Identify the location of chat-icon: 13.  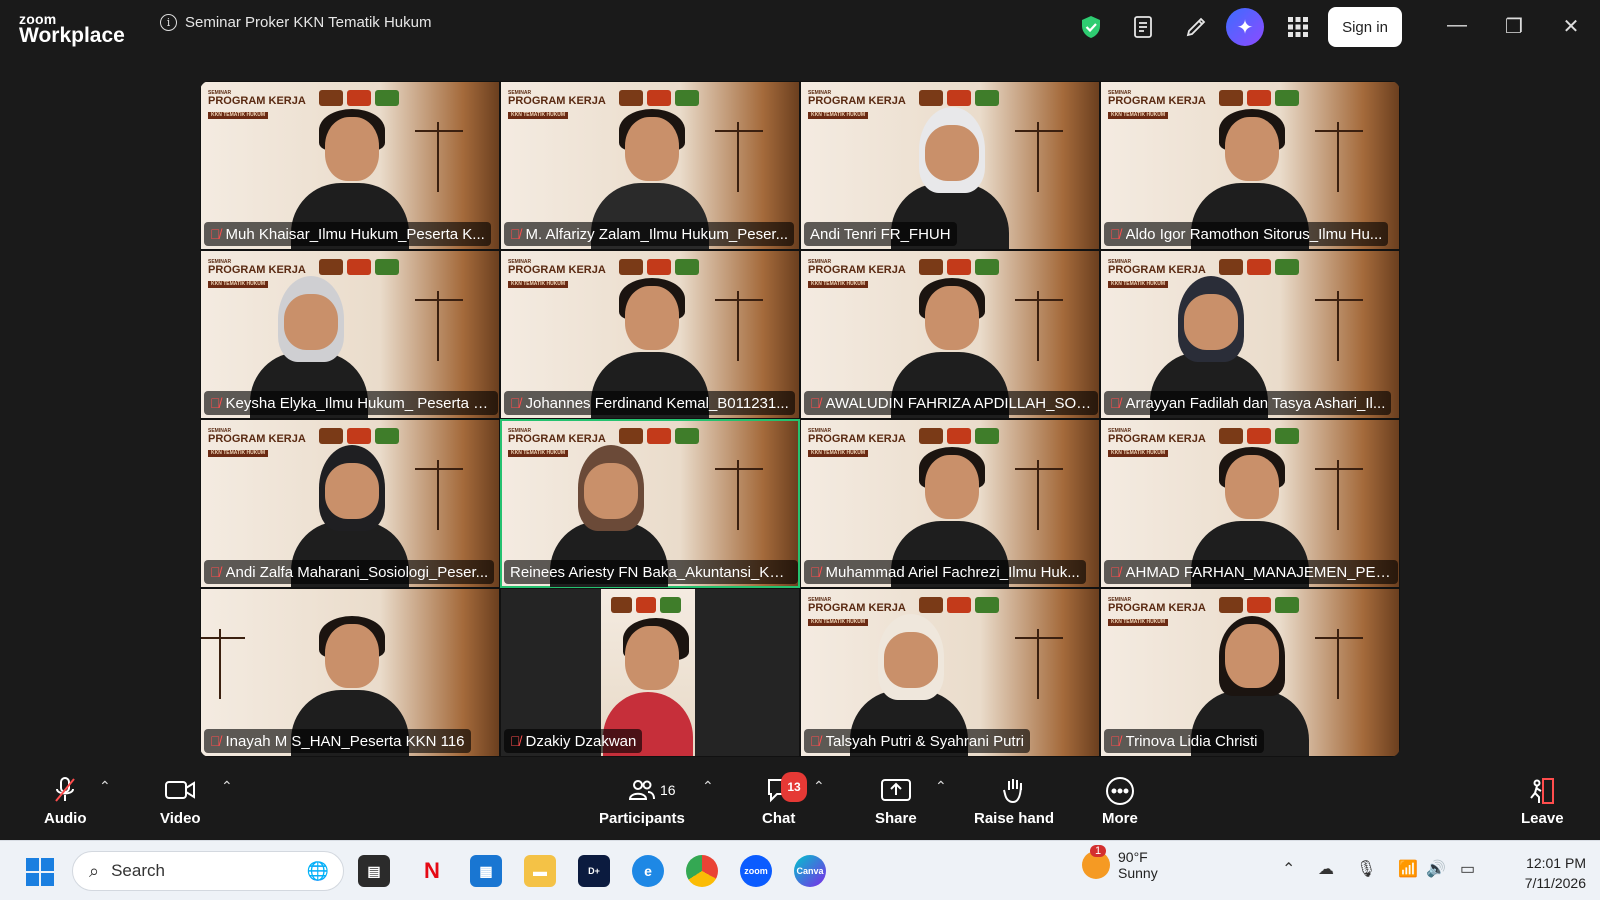
(786, 788).